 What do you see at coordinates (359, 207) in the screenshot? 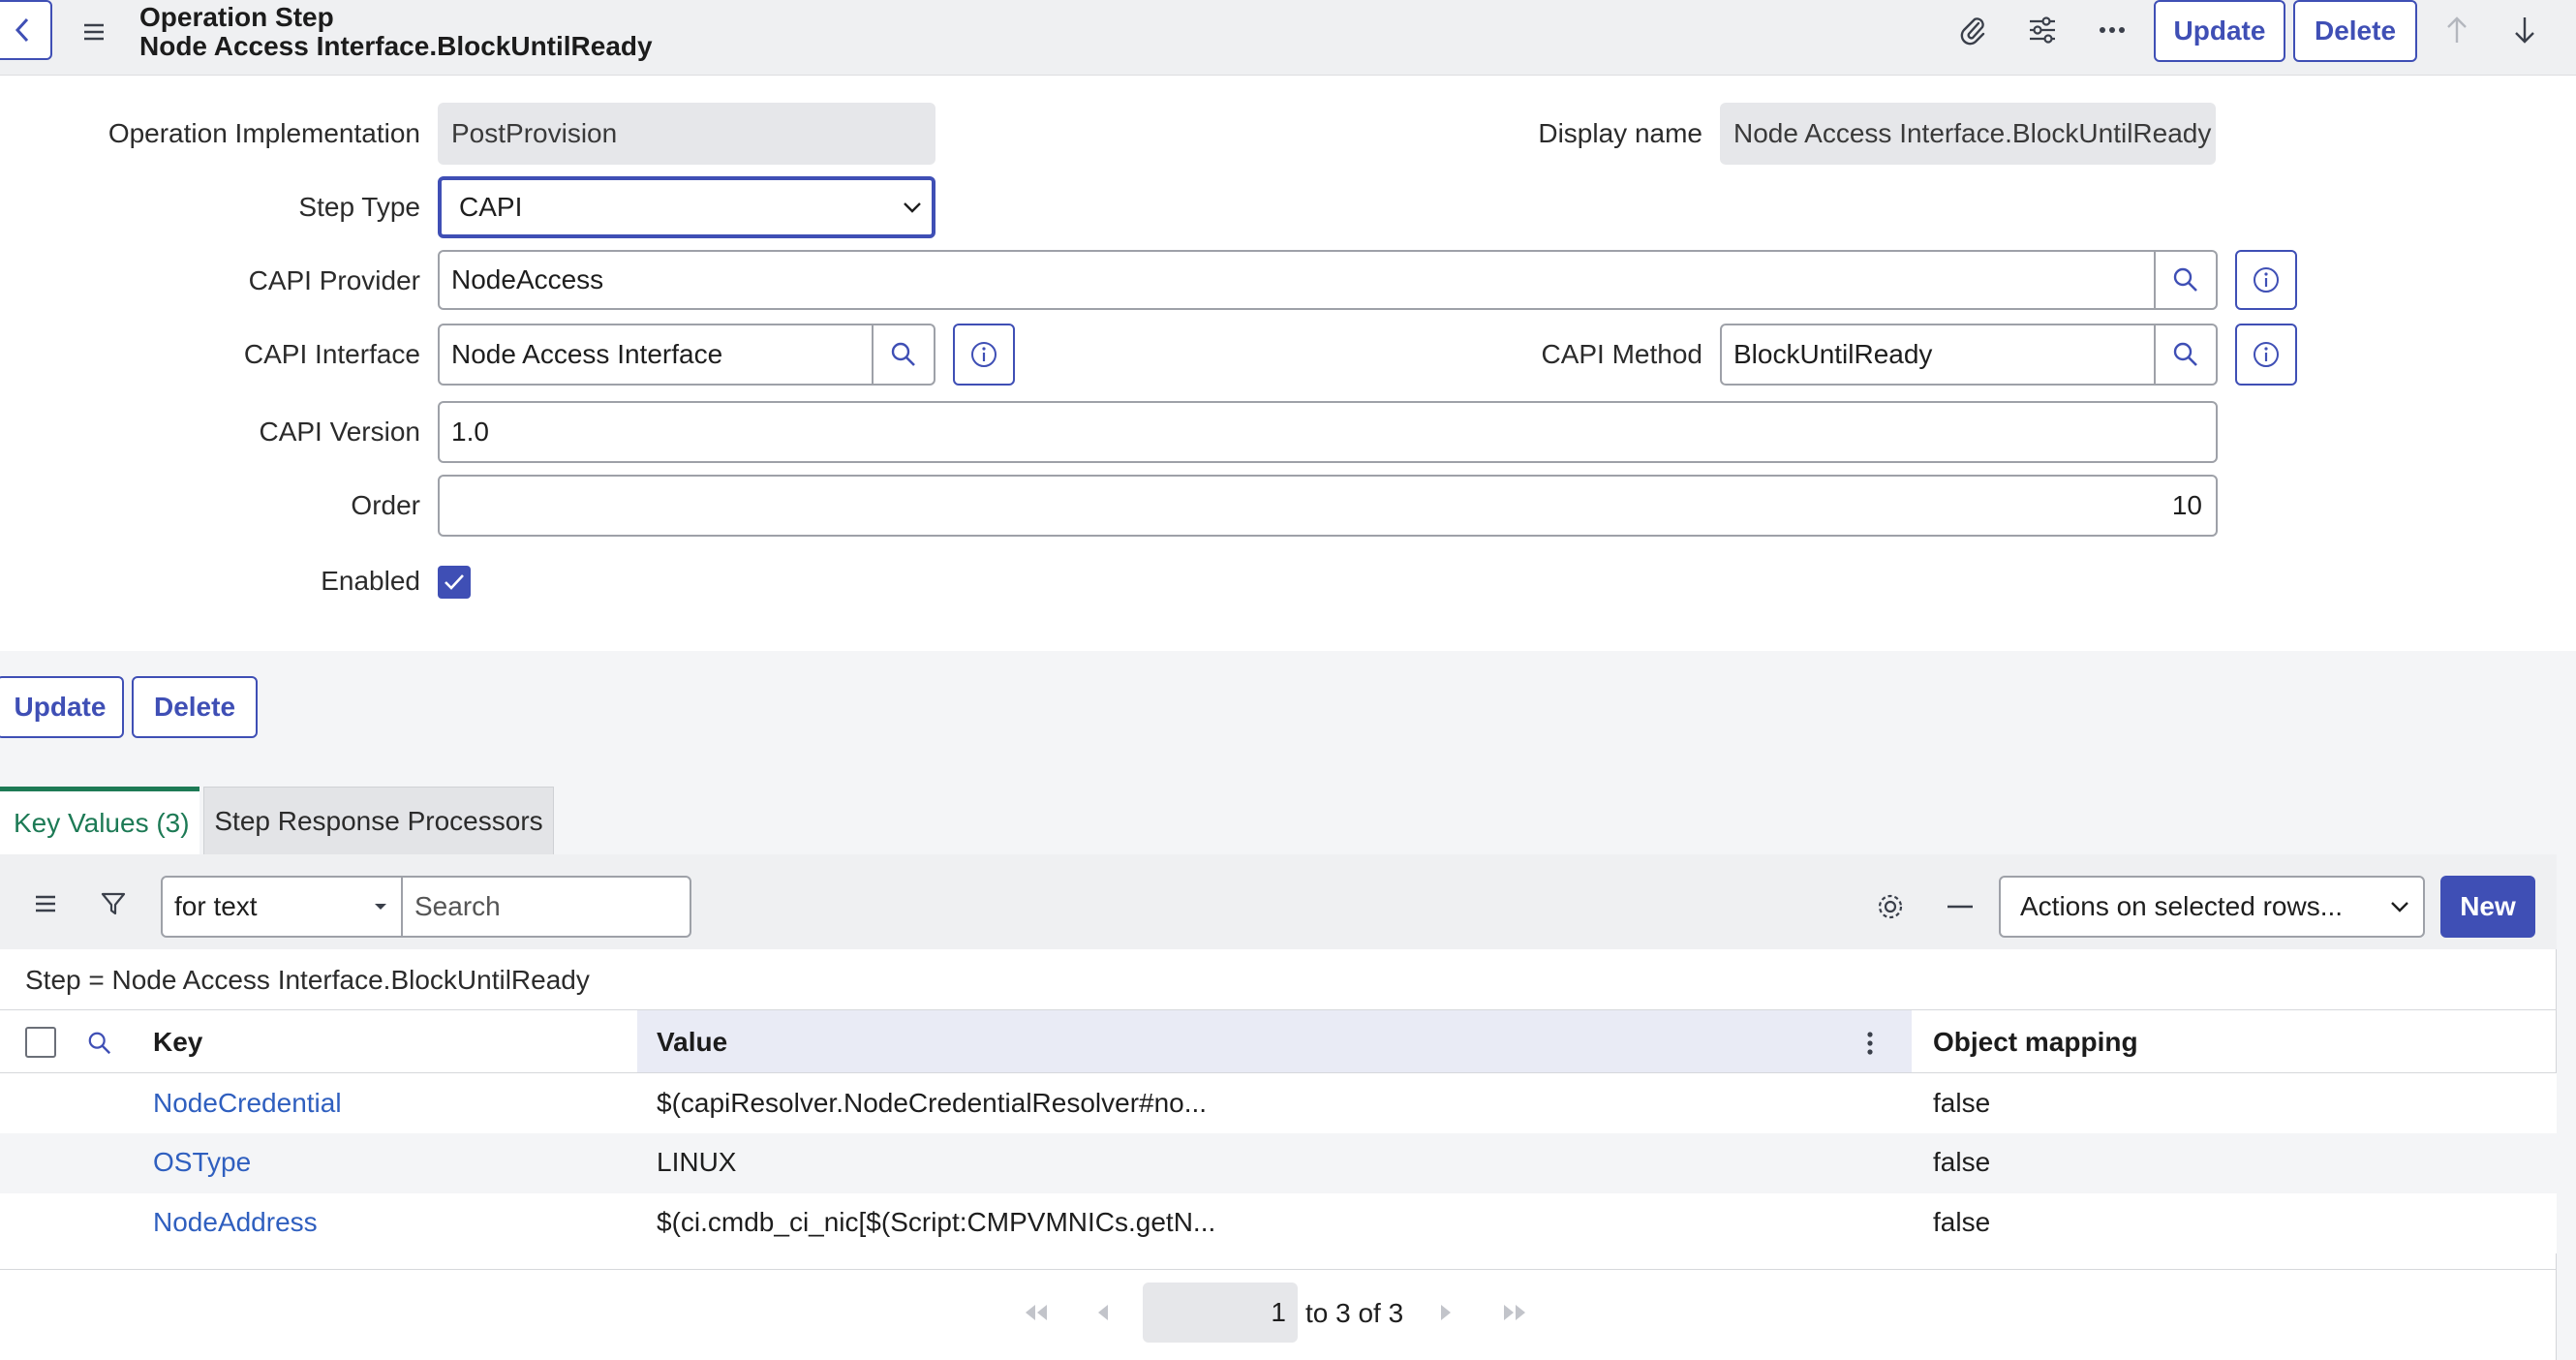
I see `step-type-label: Step Type` at bounding box center [359, 207].